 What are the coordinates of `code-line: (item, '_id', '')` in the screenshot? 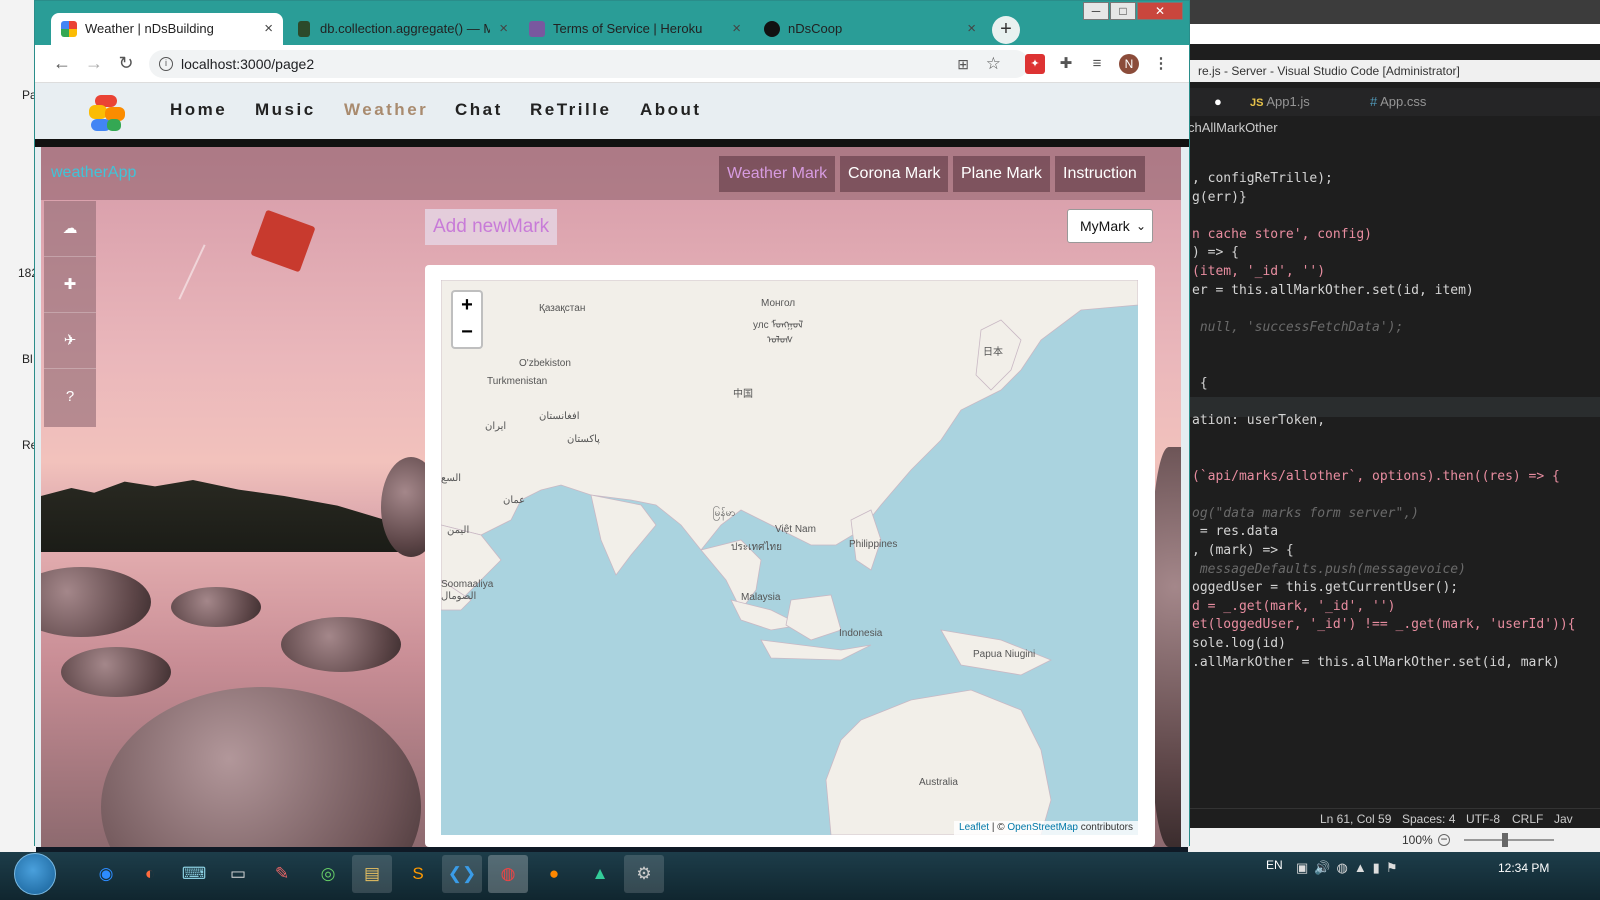 It's located at (1258, 272).